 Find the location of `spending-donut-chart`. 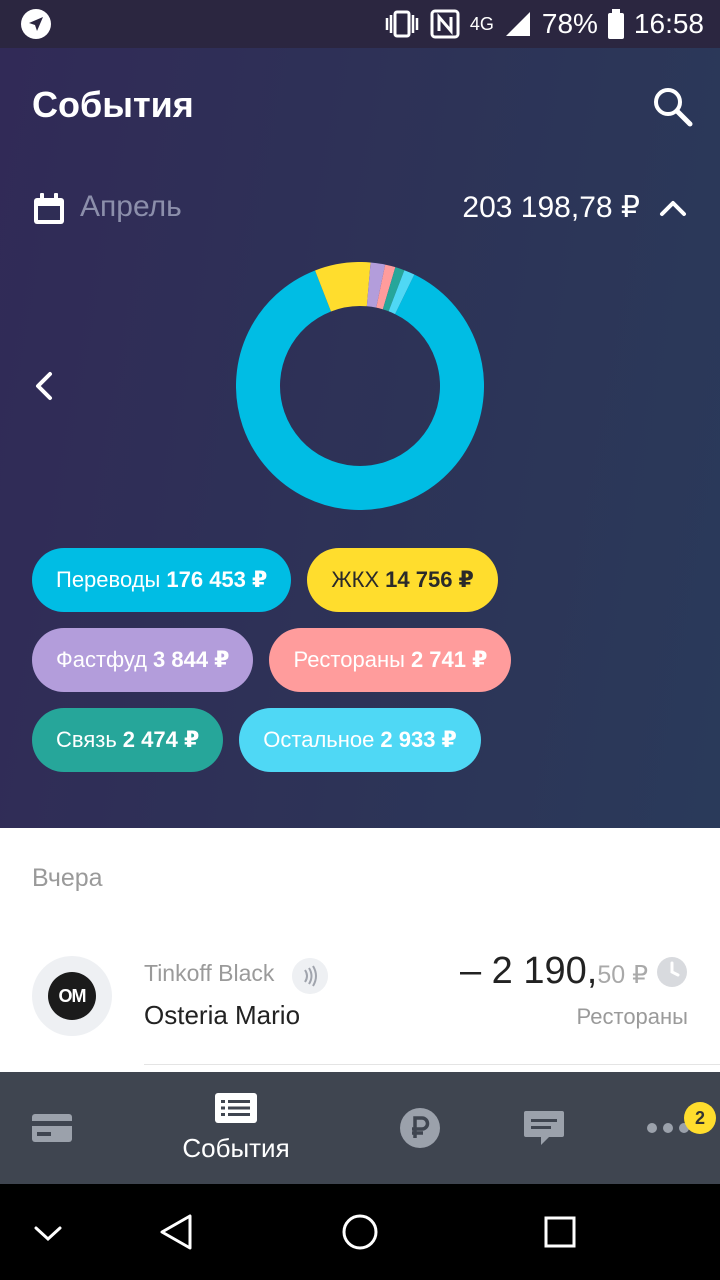

spending-donut-chart is located at coordinates (360, 386).